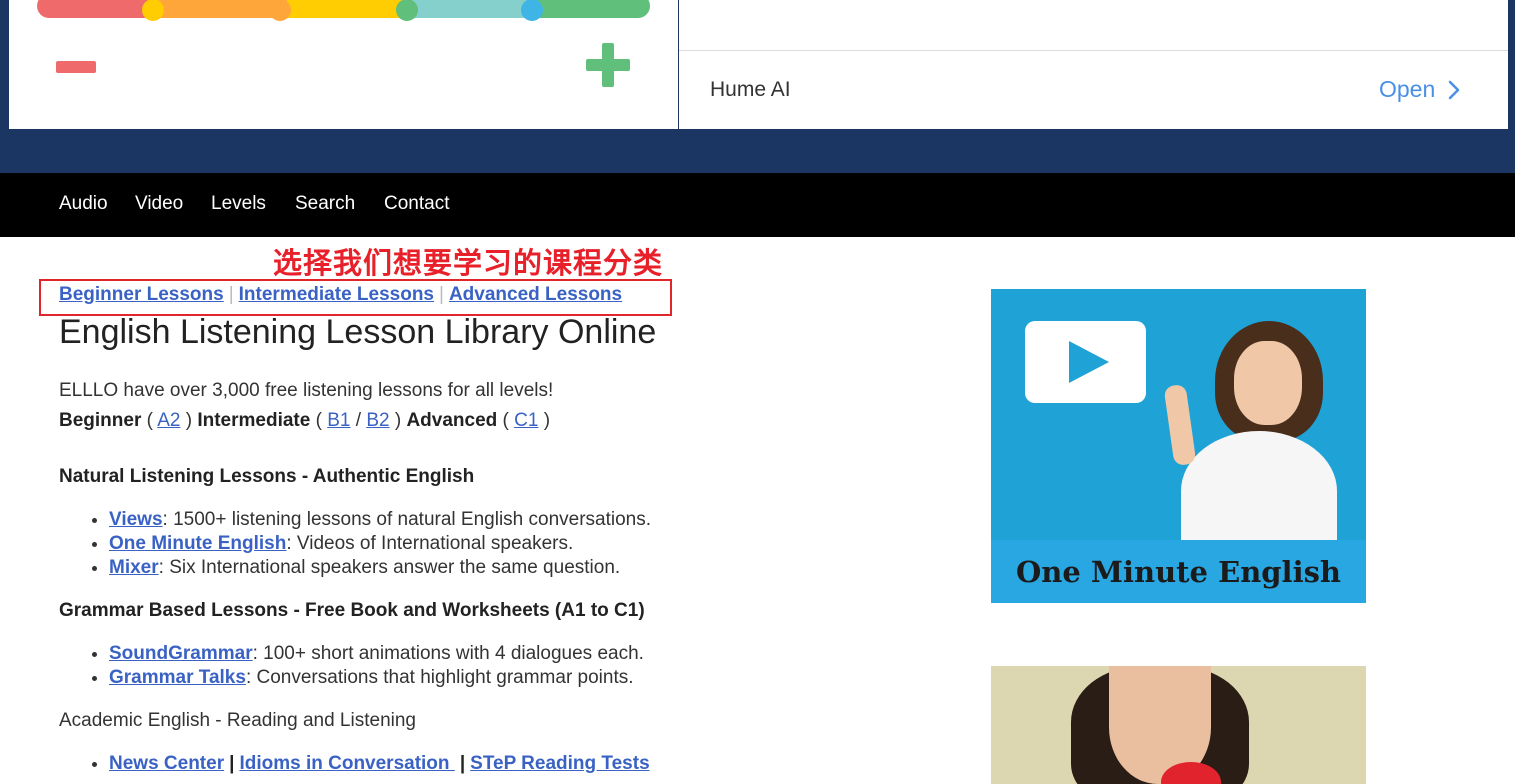  I want to click on grammar-talks-link: Grammar Talks, so click(177, 677).